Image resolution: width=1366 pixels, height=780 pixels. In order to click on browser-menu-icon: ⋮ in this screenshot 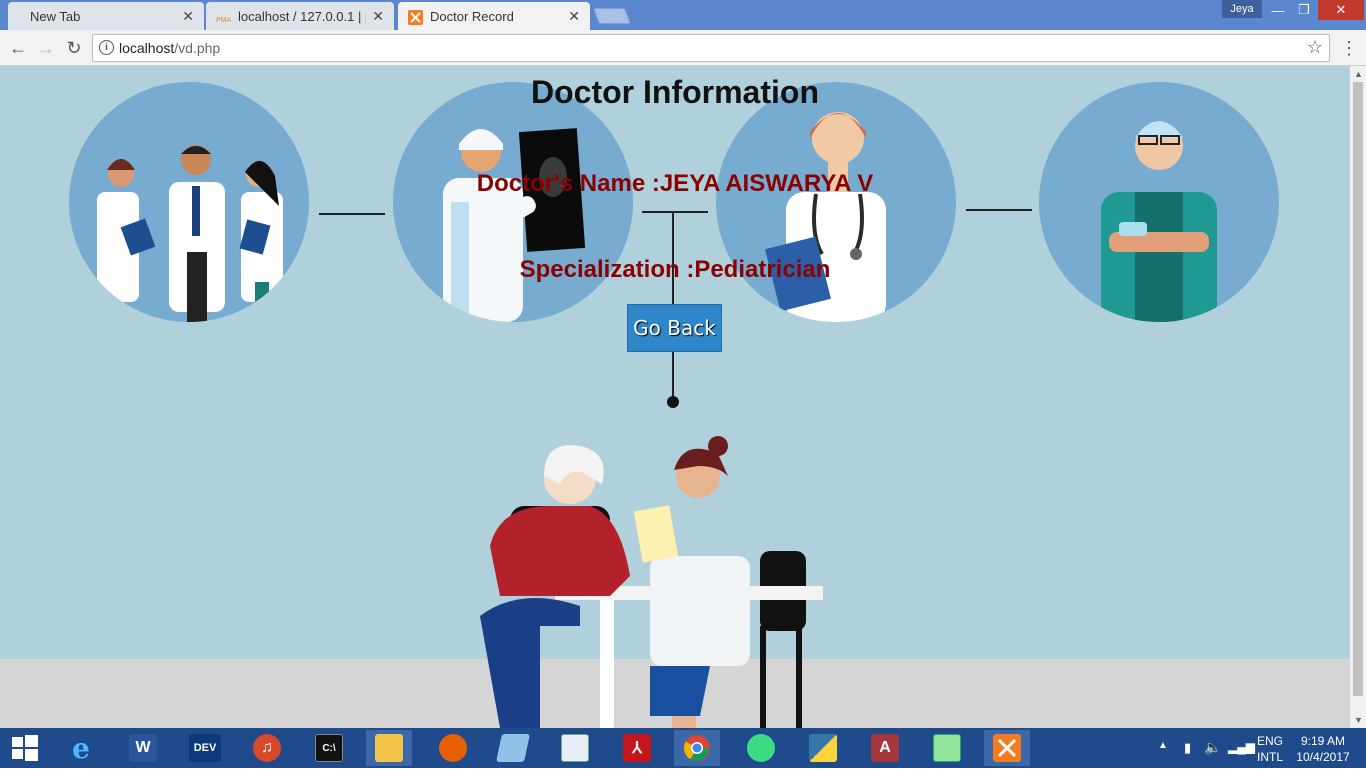, I will do `click(1349, 48)`.